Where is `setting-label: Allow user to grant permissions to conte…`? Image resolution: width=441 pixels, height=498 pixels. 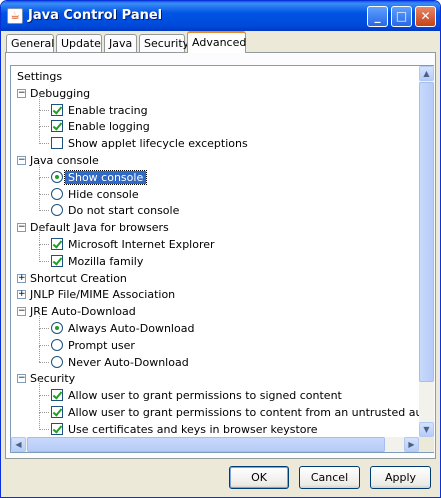
setting-label: Allow user to grant permissions to conte… is located at coordinates (243, 412).